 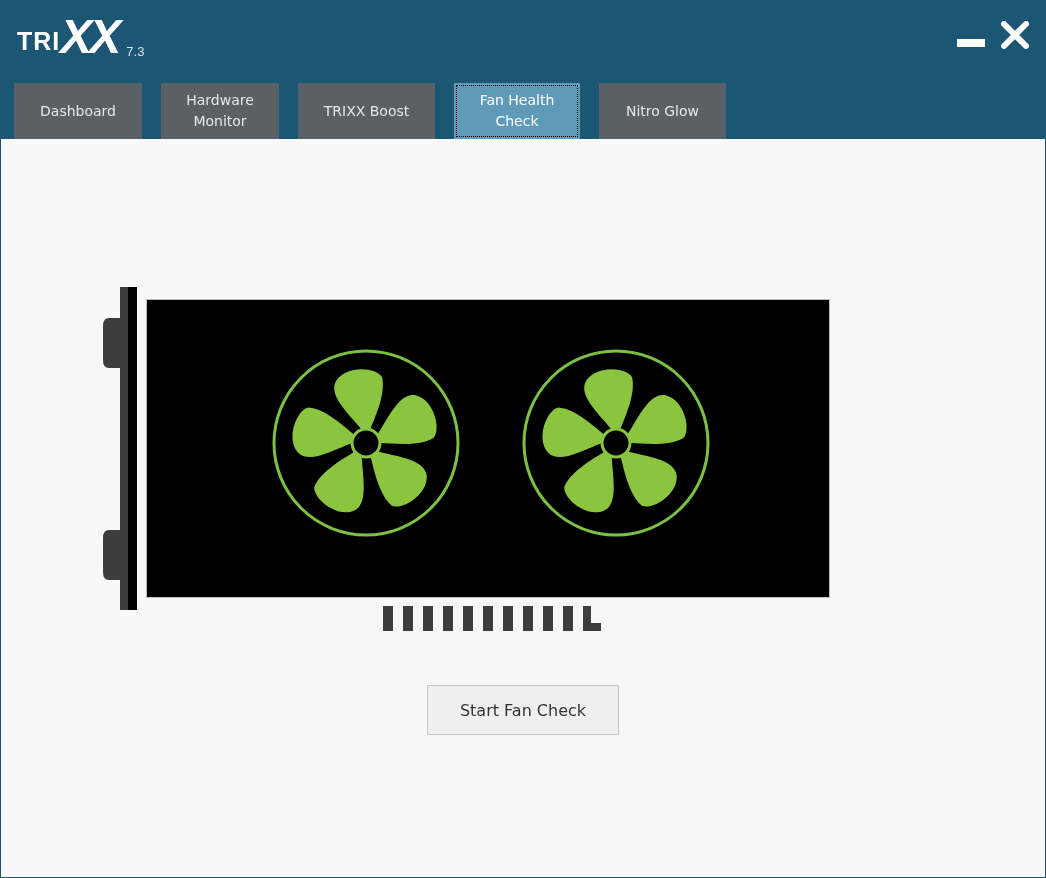 I want to click on start-fan-check-button: Start Fan Check, so click(x=523, y=710).